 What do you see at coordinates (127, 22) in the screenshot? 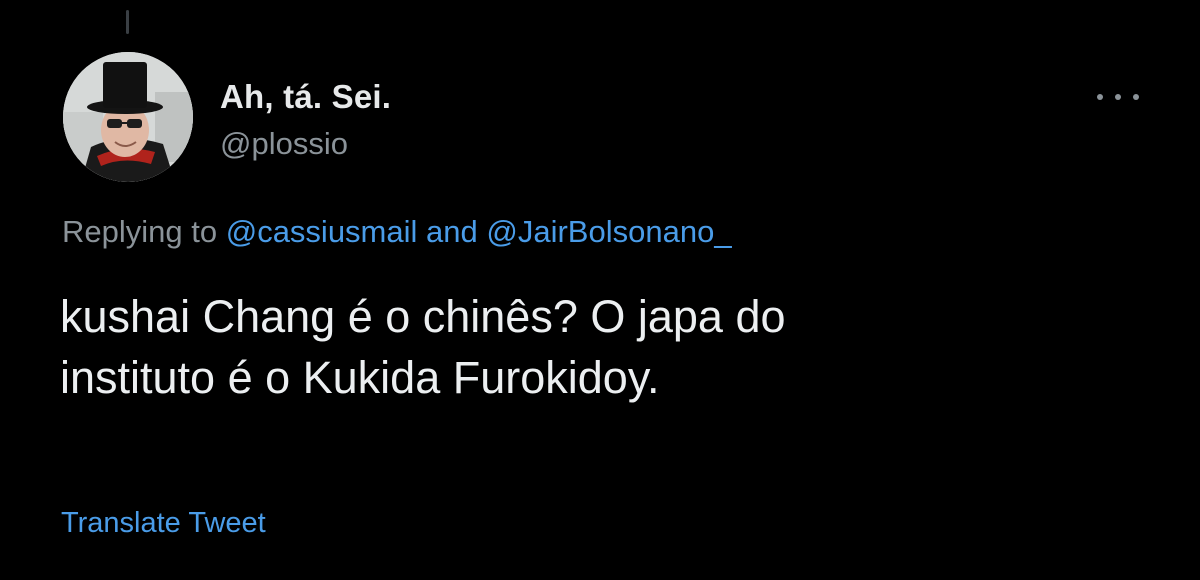
I see `thread-connector-line` at bounding box center [127, 22].